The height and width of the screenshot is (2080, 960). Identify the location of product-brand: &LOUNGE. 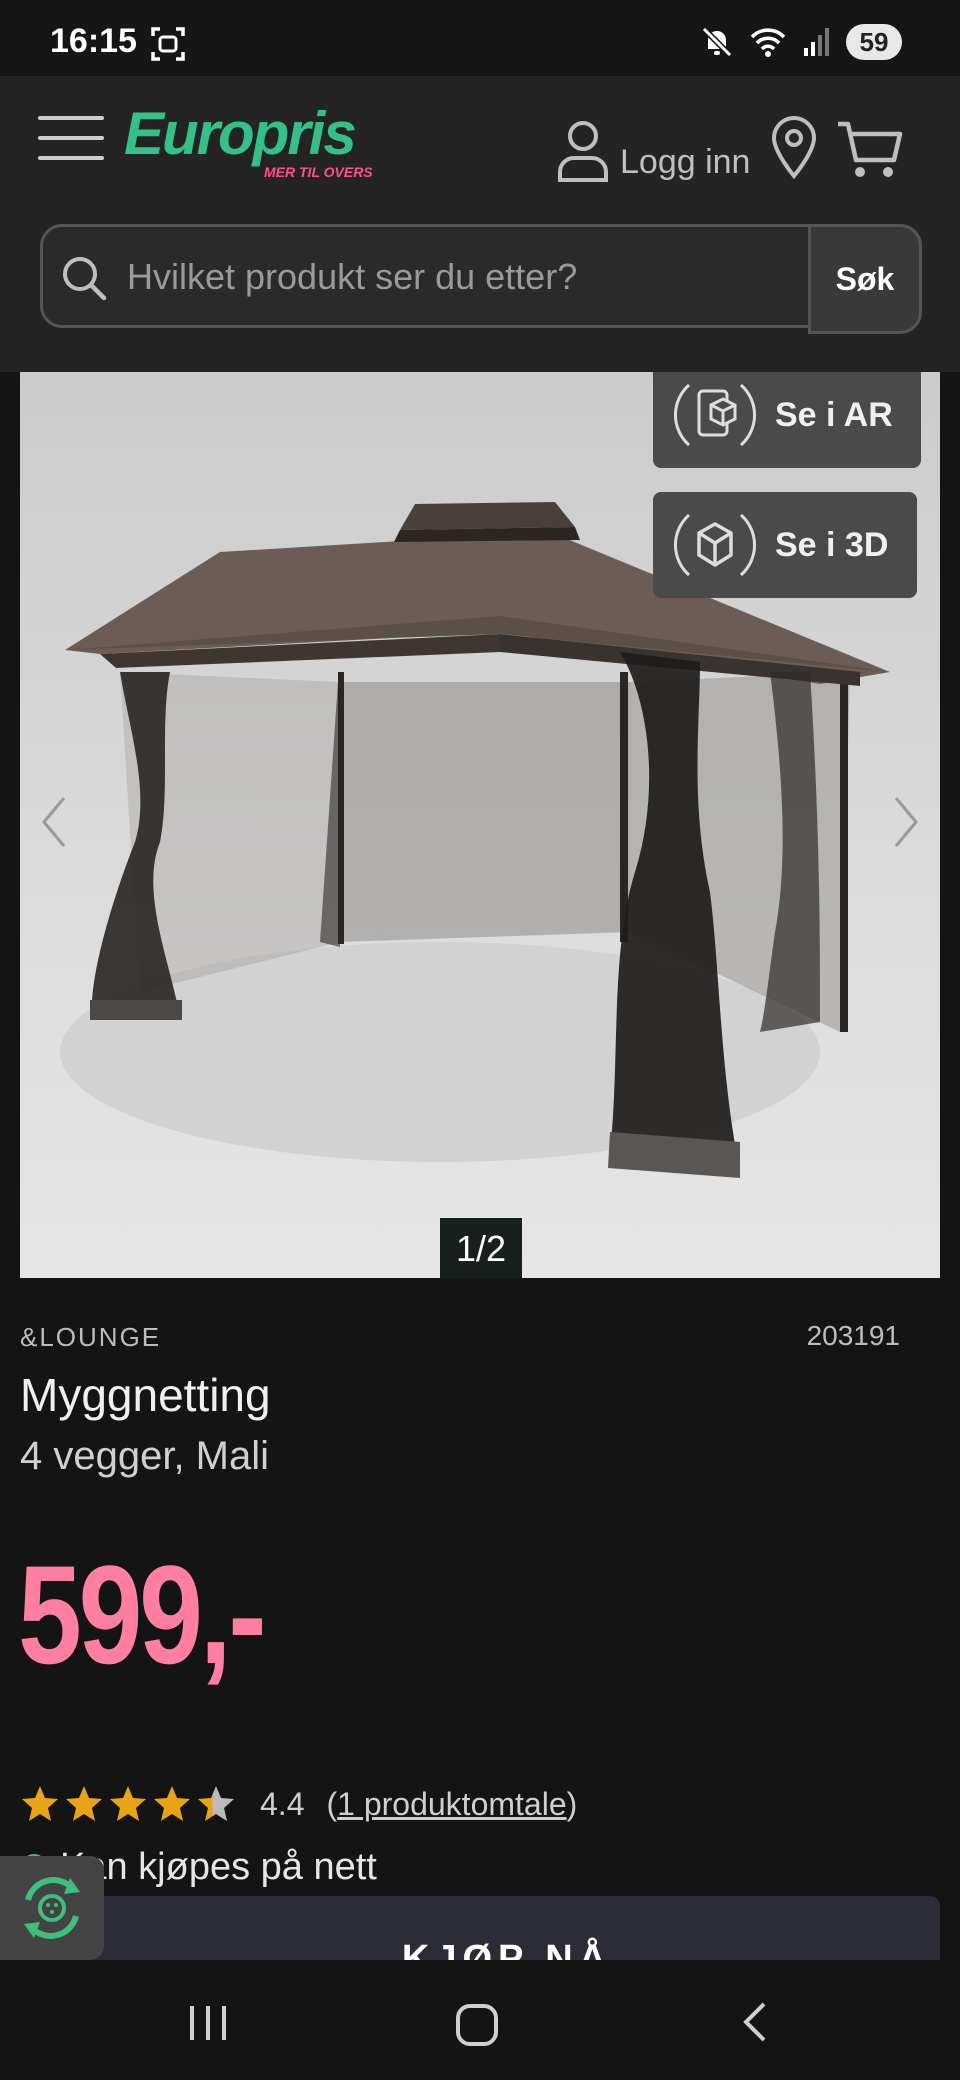
(90, 1337).